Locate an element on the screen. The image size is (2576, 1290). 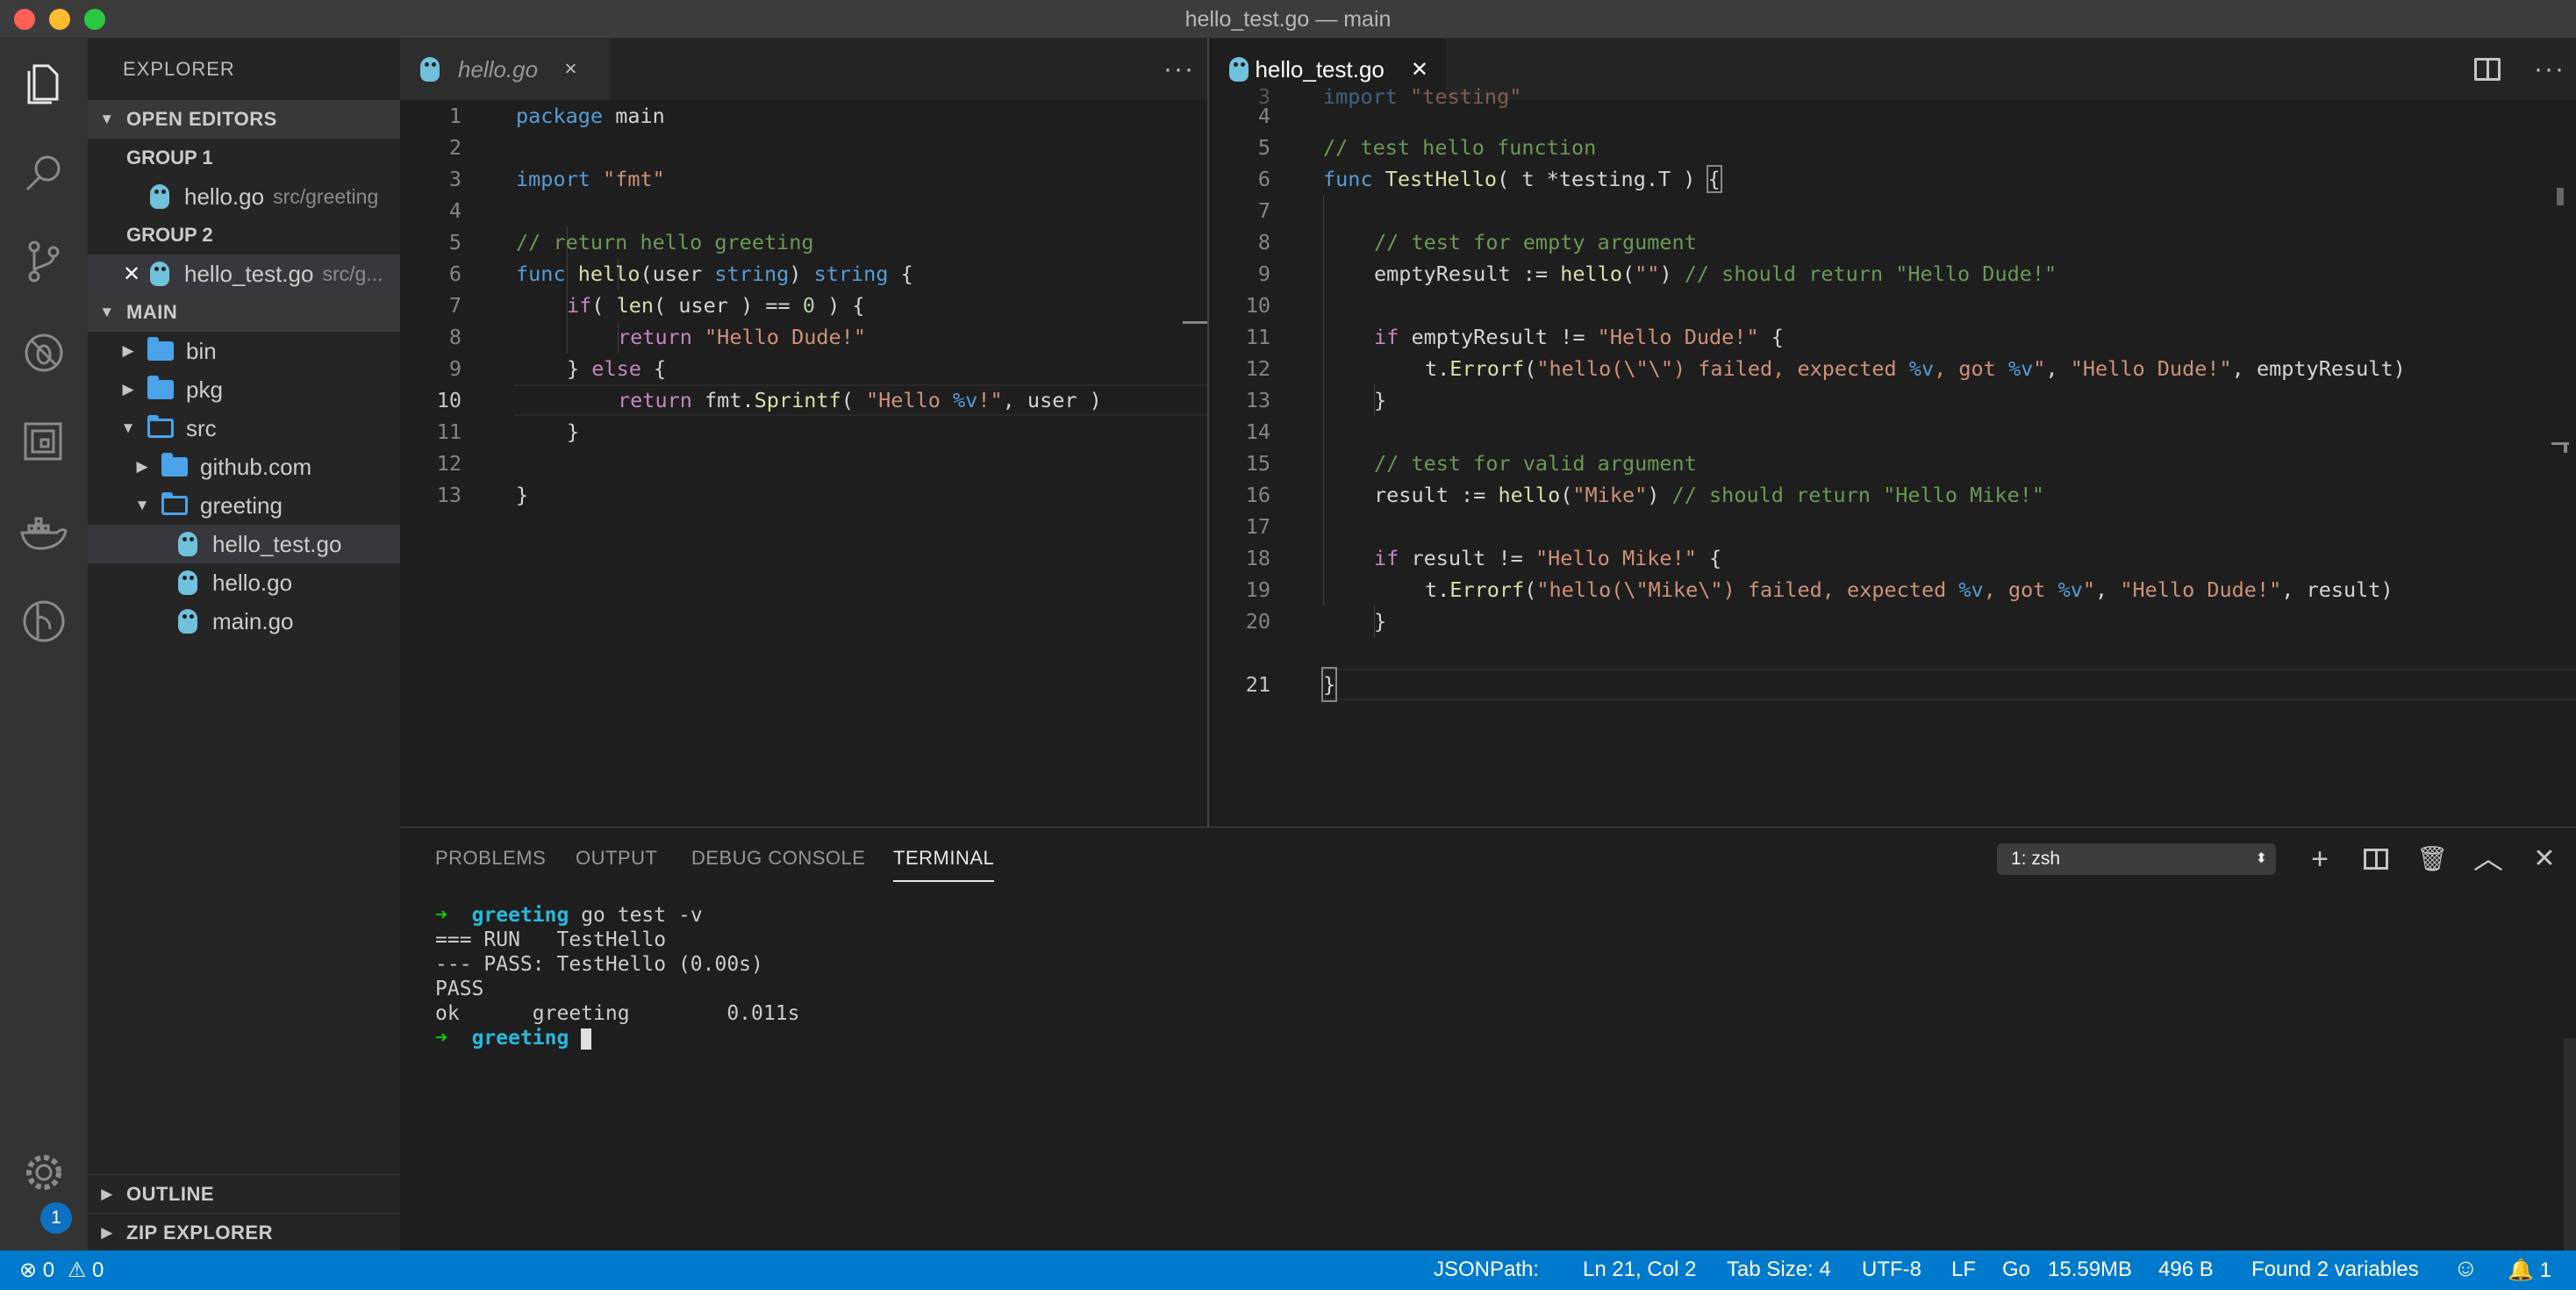
extensions-icon is located at coordinates (44, 442).